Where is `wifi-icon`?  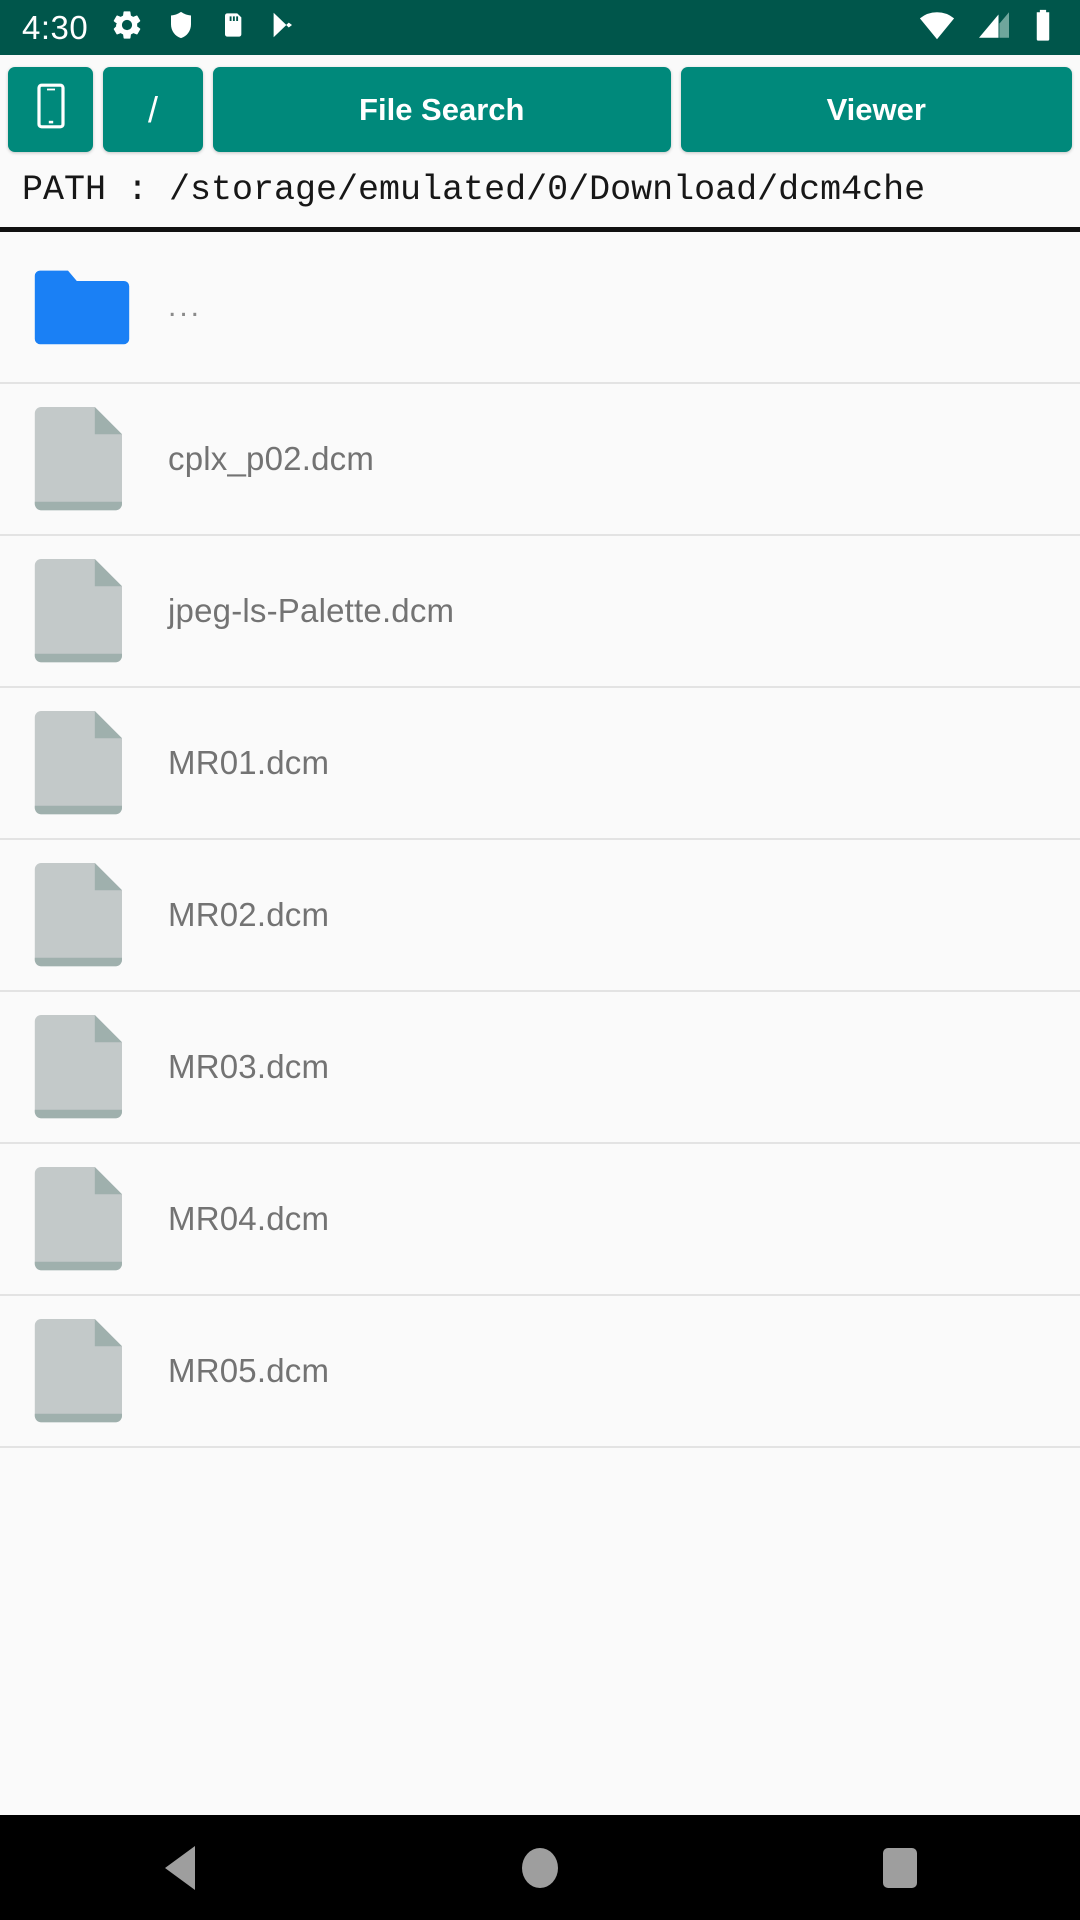
wifi-icon is located at coordinates (937, 27).